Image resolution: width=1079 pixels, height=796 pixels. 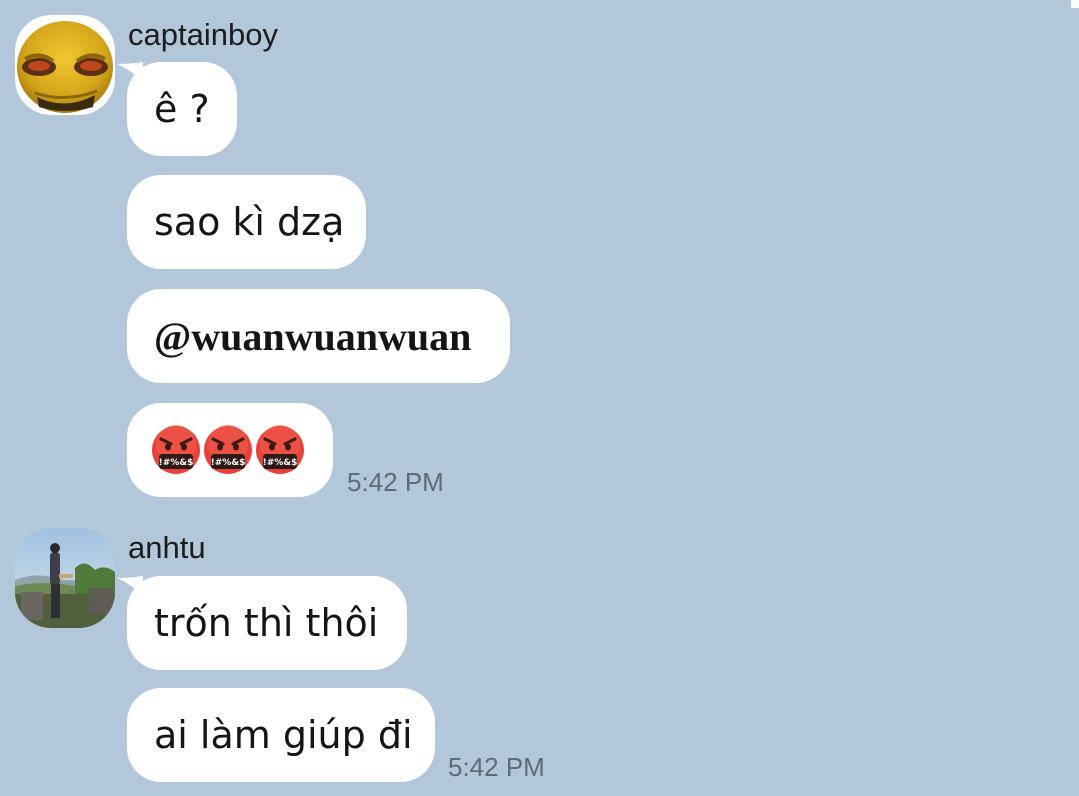 I want to click on scrollbar-thumb, so click(x=1075, y=4).